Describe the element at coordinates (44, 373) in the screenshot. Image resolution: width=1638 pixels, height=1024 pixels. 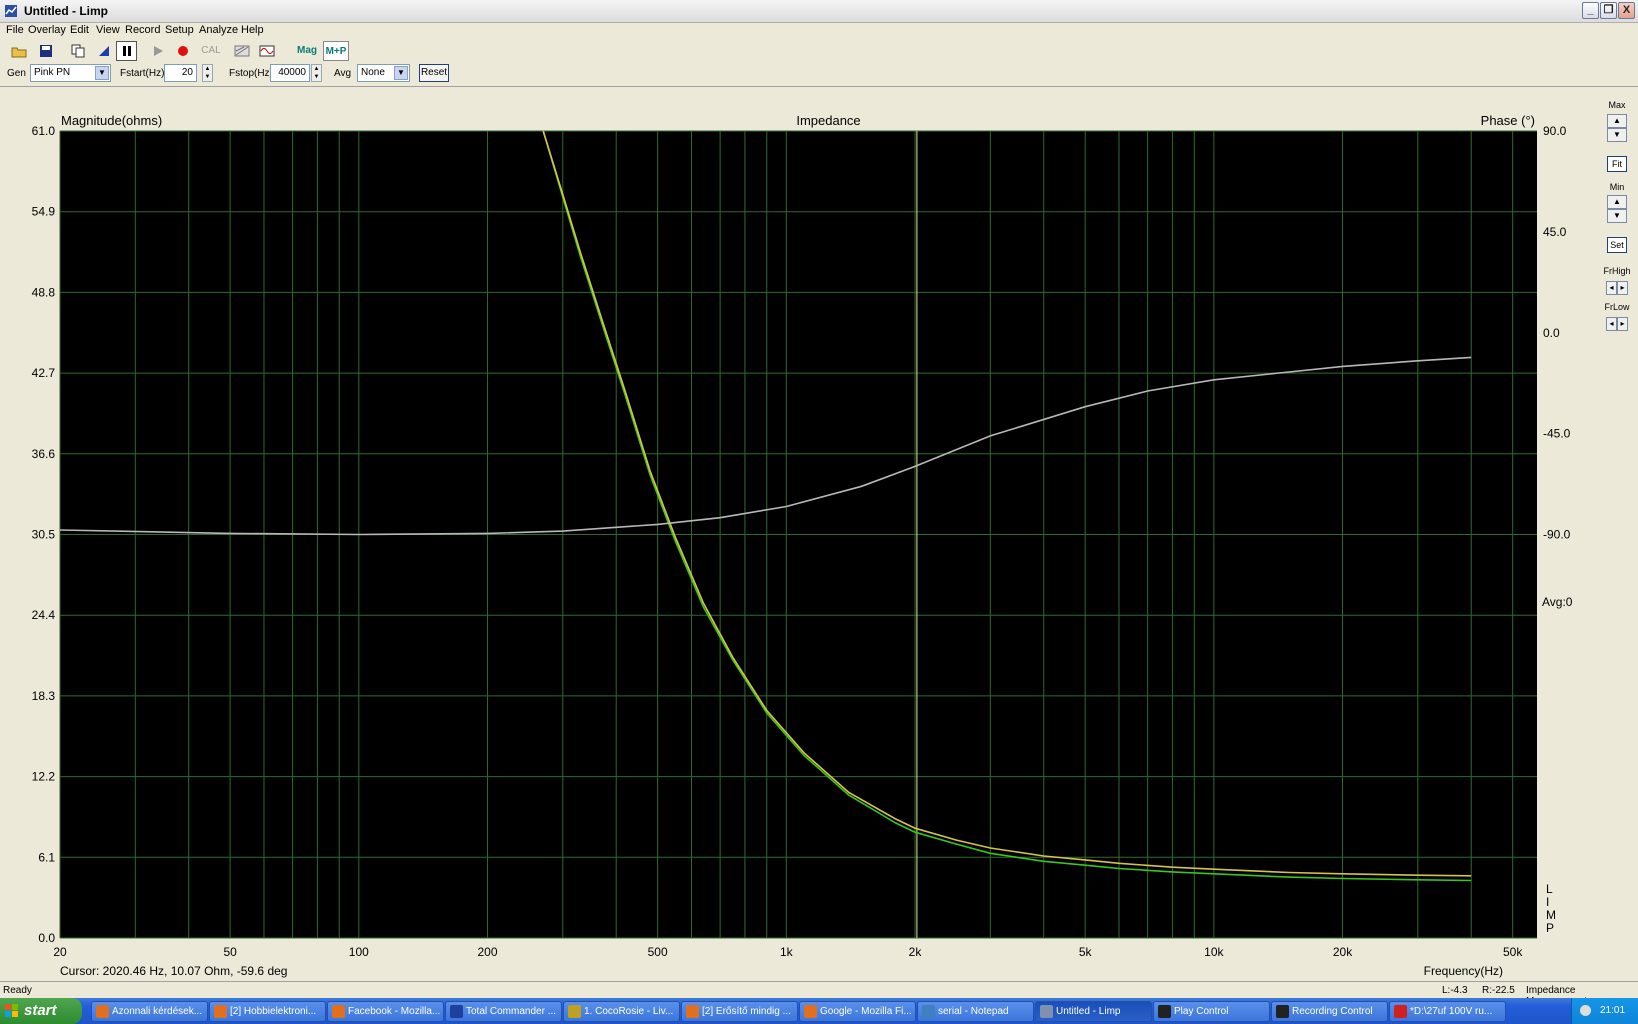
I see `y-tick-label: 42.7` at that location.